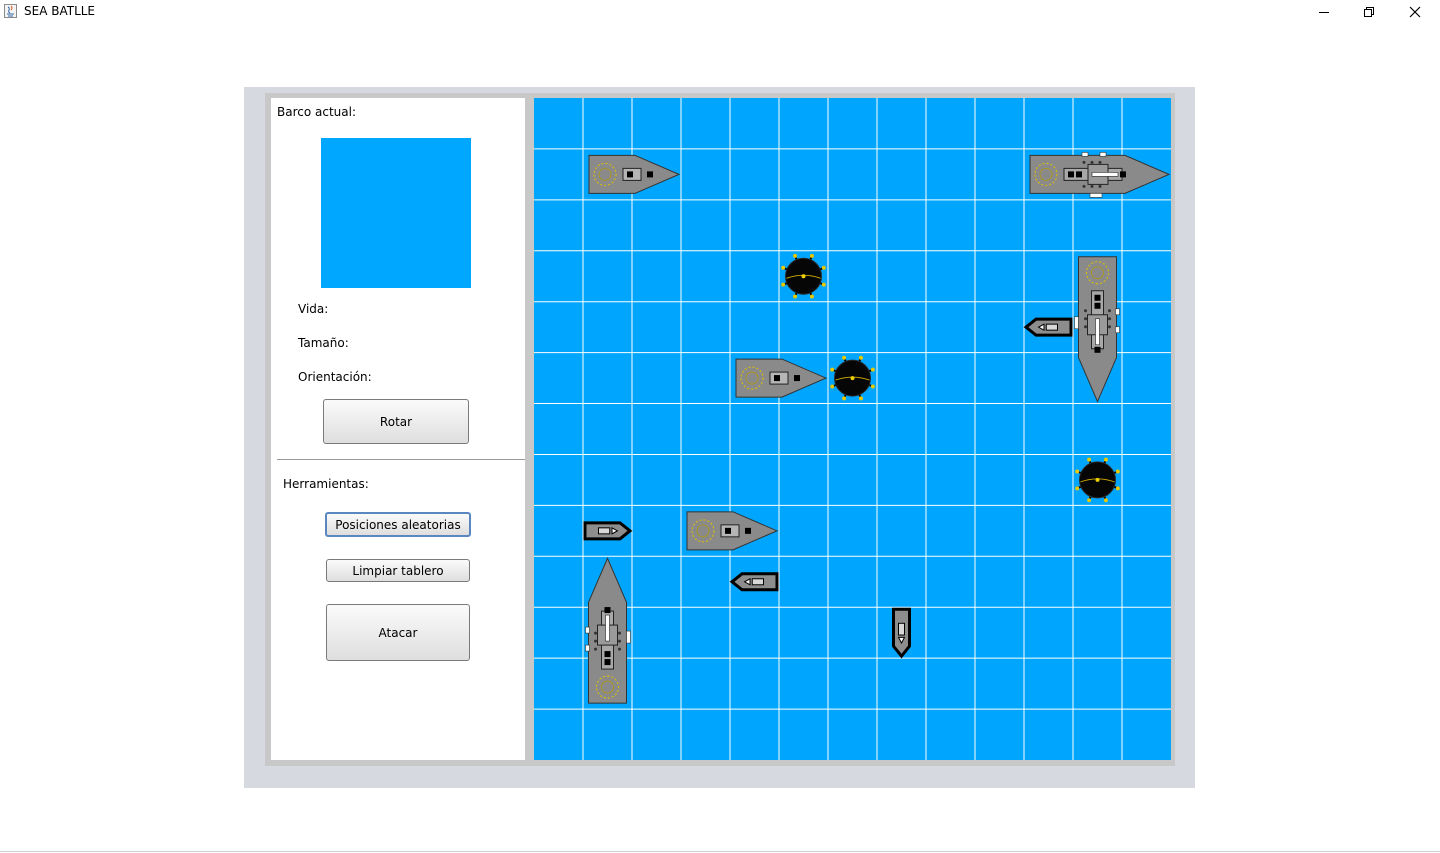 This screenshot has width=1440, height=853. What do you see at coordinates (720, 851) in the screenshot?
I see `window-bottom-edge` at bounding box center [720, 851].